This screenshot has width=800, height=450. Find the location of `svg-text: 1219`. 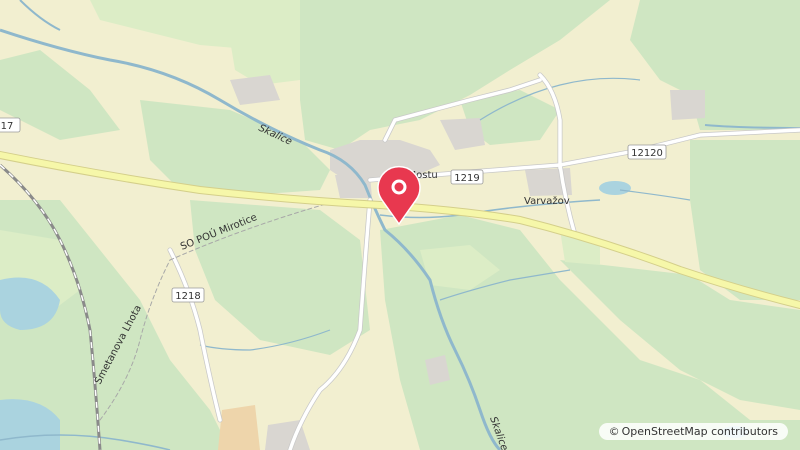

svg-text: 1219 is located at coordinates (466, 178).